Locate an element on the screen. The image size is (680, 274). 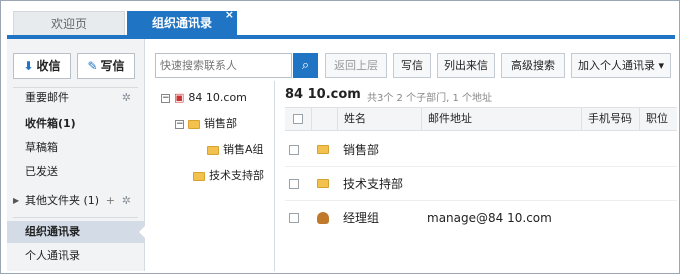
compose-icon: ✎ is located at coordinates (92, 66).